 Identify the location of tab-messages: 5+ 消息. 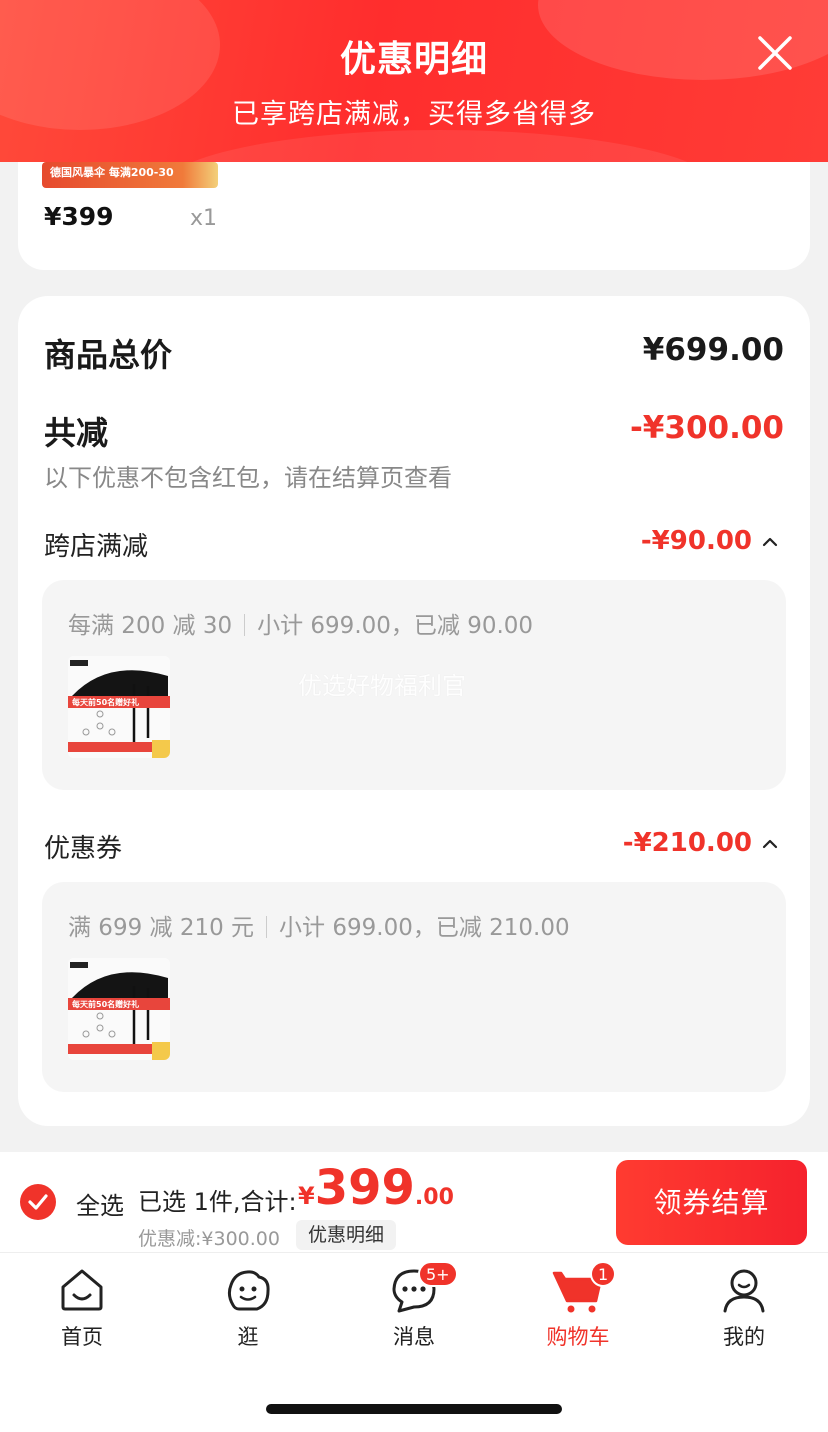
(414, 1306).